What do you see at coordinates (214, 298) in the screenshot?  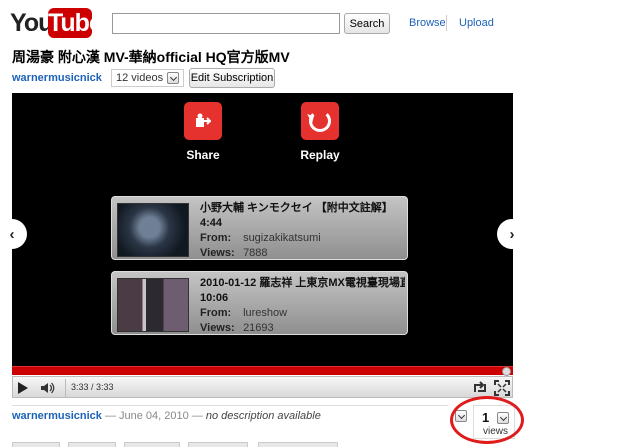 I see `related-video-duration: 10:06` at bounding box center [214, 298].